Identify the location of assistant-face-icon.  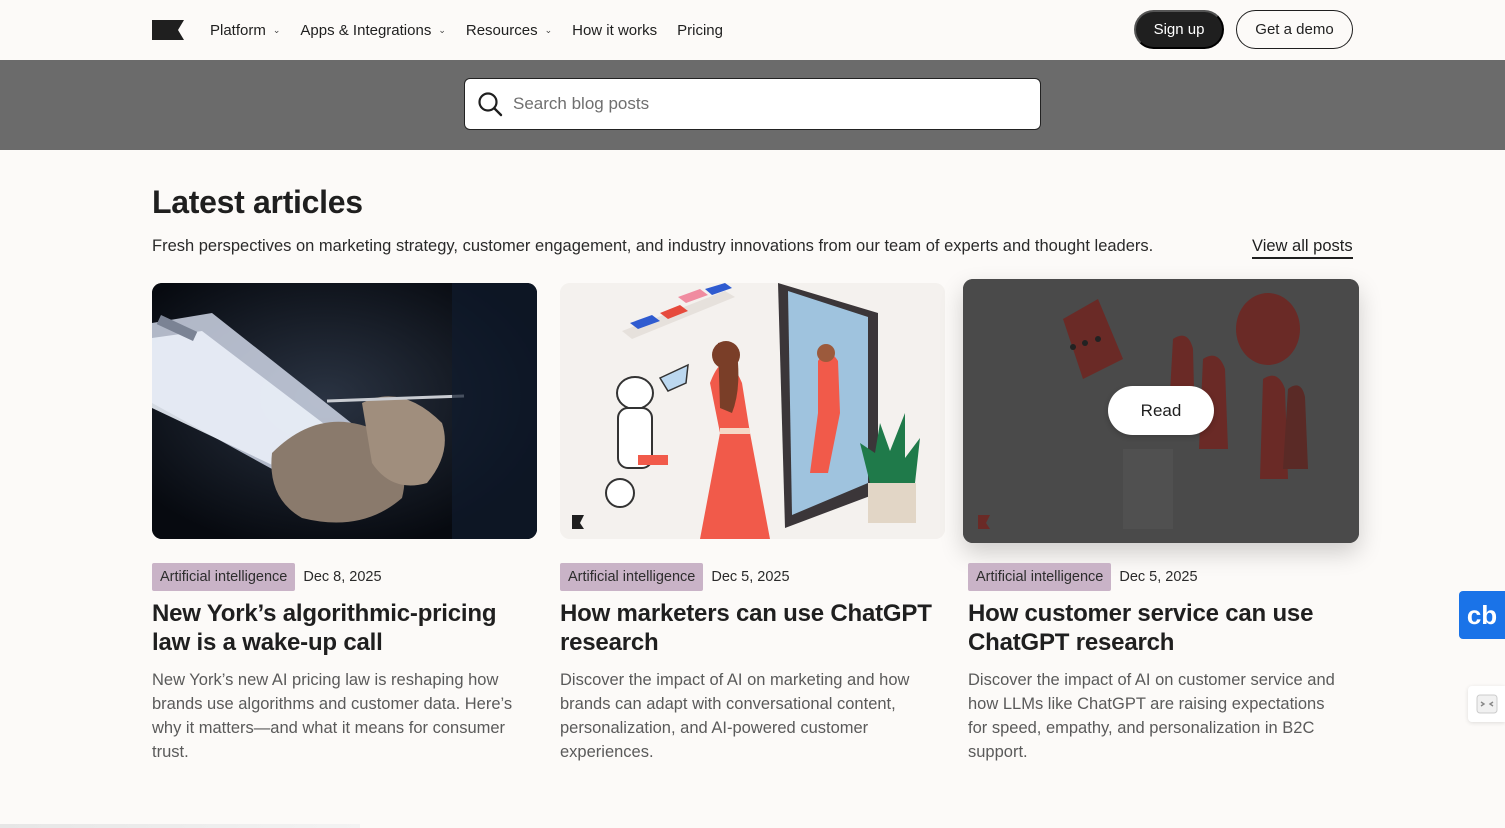
(1486, 704).